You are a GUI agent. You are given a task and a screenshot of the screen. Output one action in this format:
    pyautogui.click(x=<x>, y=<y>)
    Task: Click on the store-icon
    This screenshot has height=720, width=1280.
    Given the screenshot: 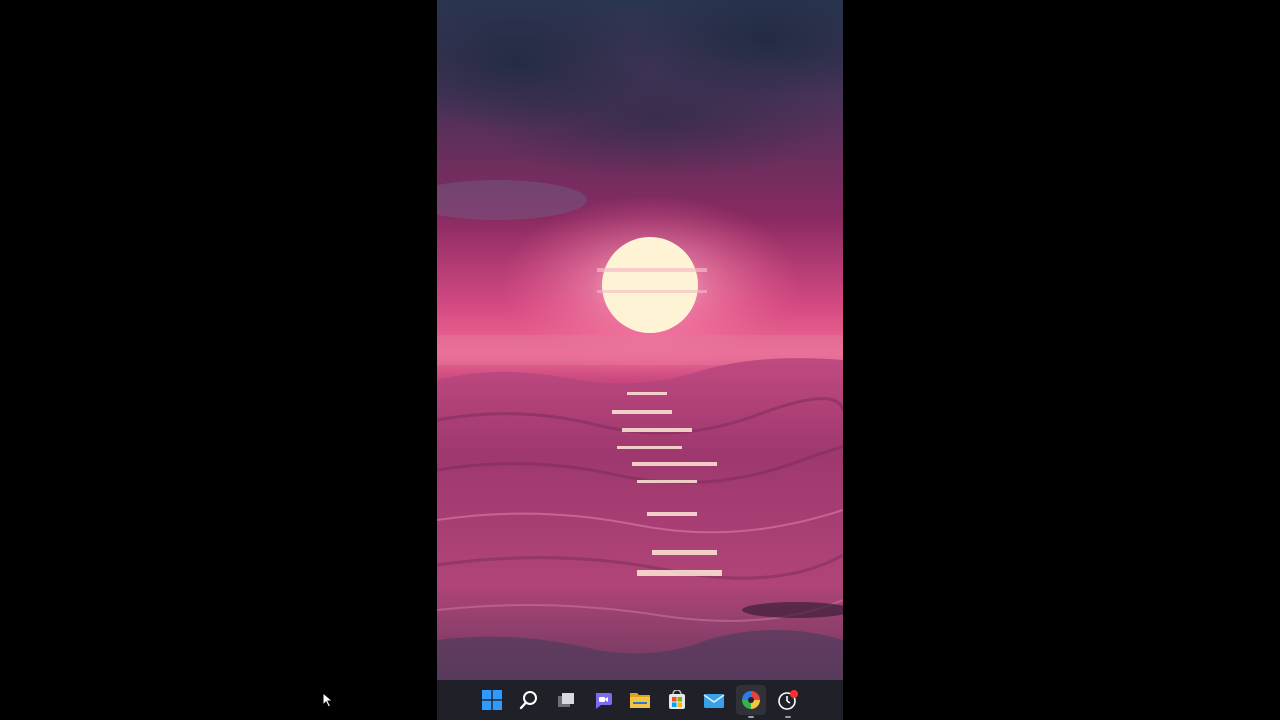 What is the action you would take?
    pyautogui.click(x=677, y=699)
    